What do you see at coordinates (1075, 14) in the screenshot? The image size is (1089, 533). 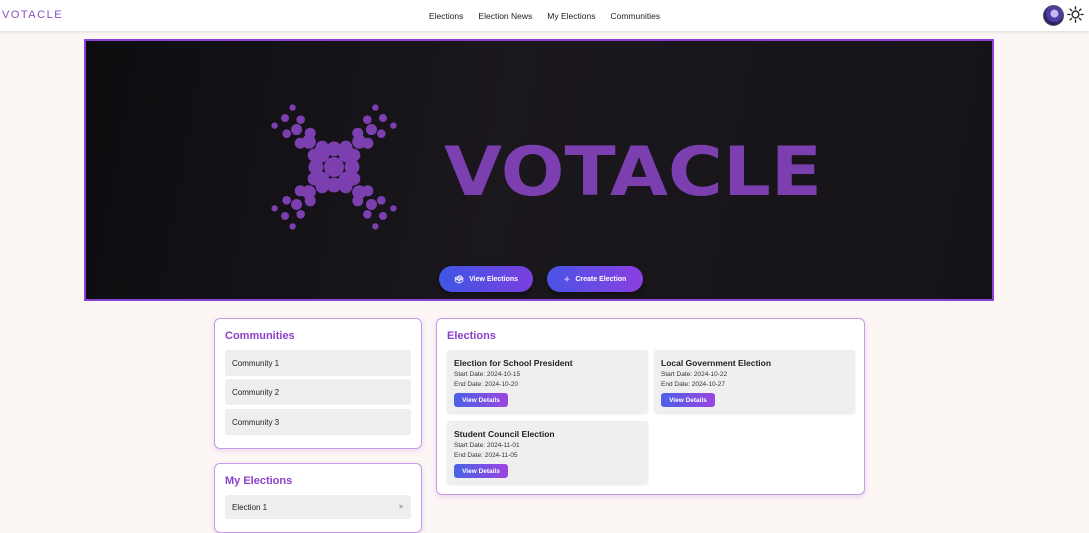 I see `sun-icon` at bounding box center [1075, 14].